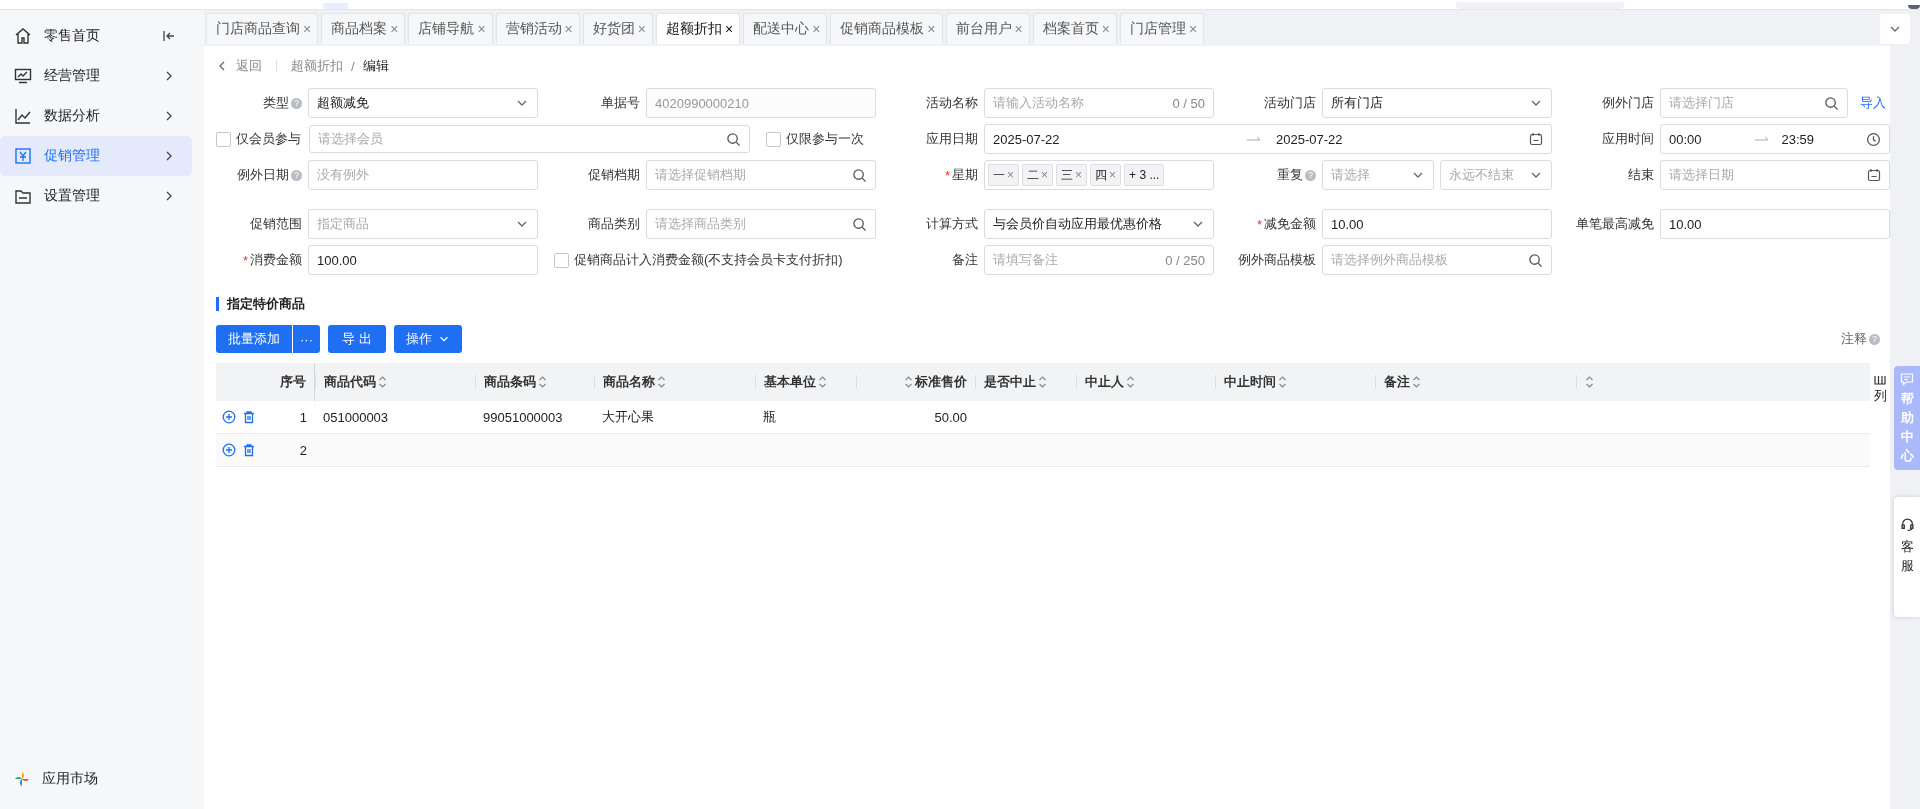  I want to click on field-label: 活动门店, so click(1290, 103).